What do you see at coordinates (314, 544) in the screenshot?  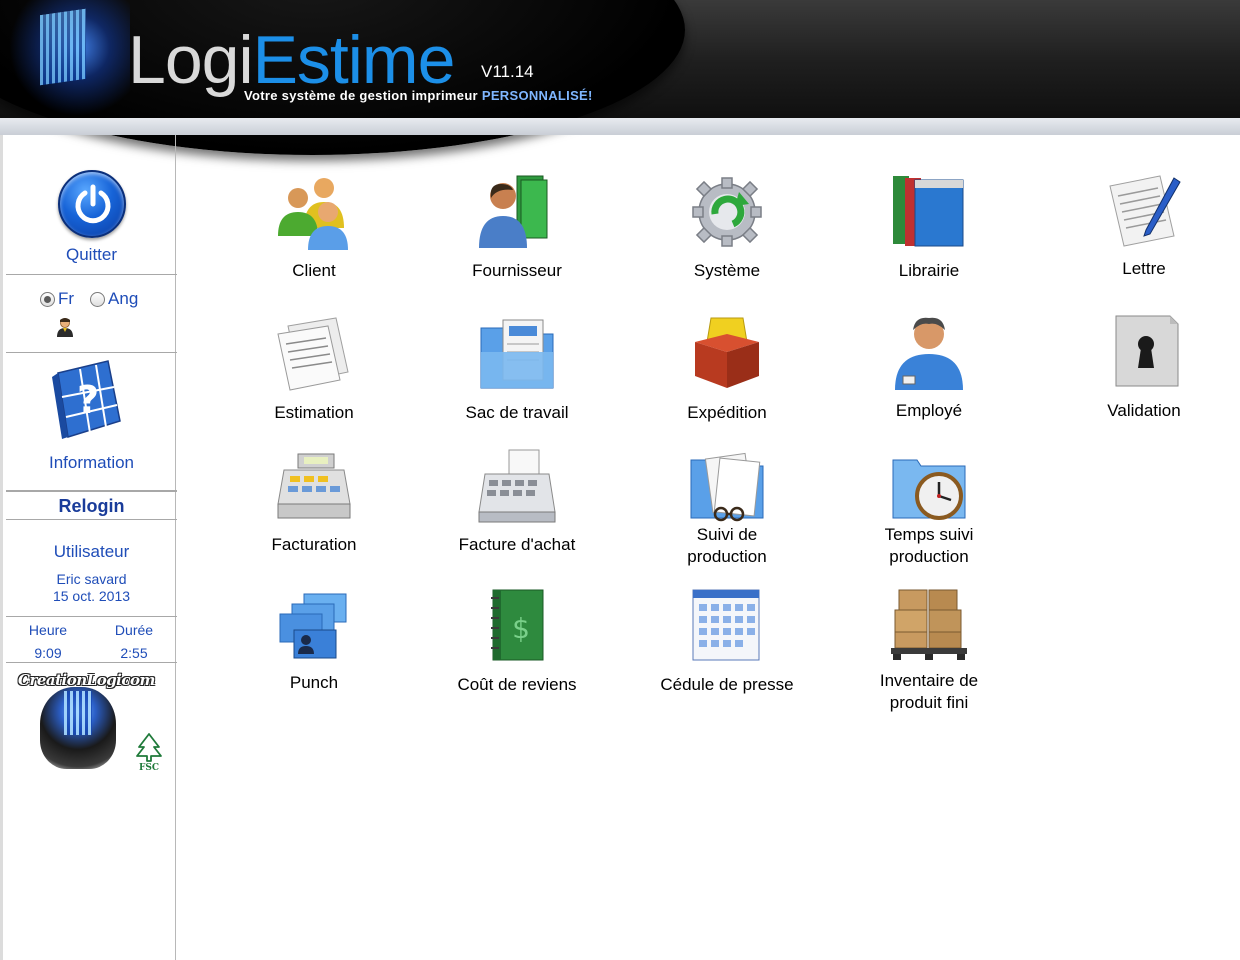 I see `module-facturation-label: Facturation` at bounding box center [314, 544].